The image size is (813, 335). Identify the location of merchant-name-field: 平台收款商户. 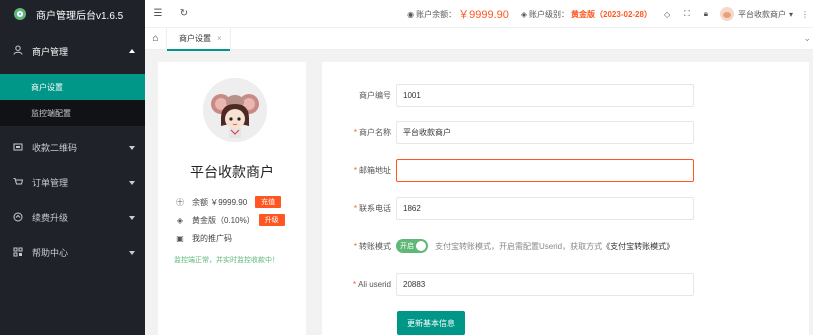
(545, 132).